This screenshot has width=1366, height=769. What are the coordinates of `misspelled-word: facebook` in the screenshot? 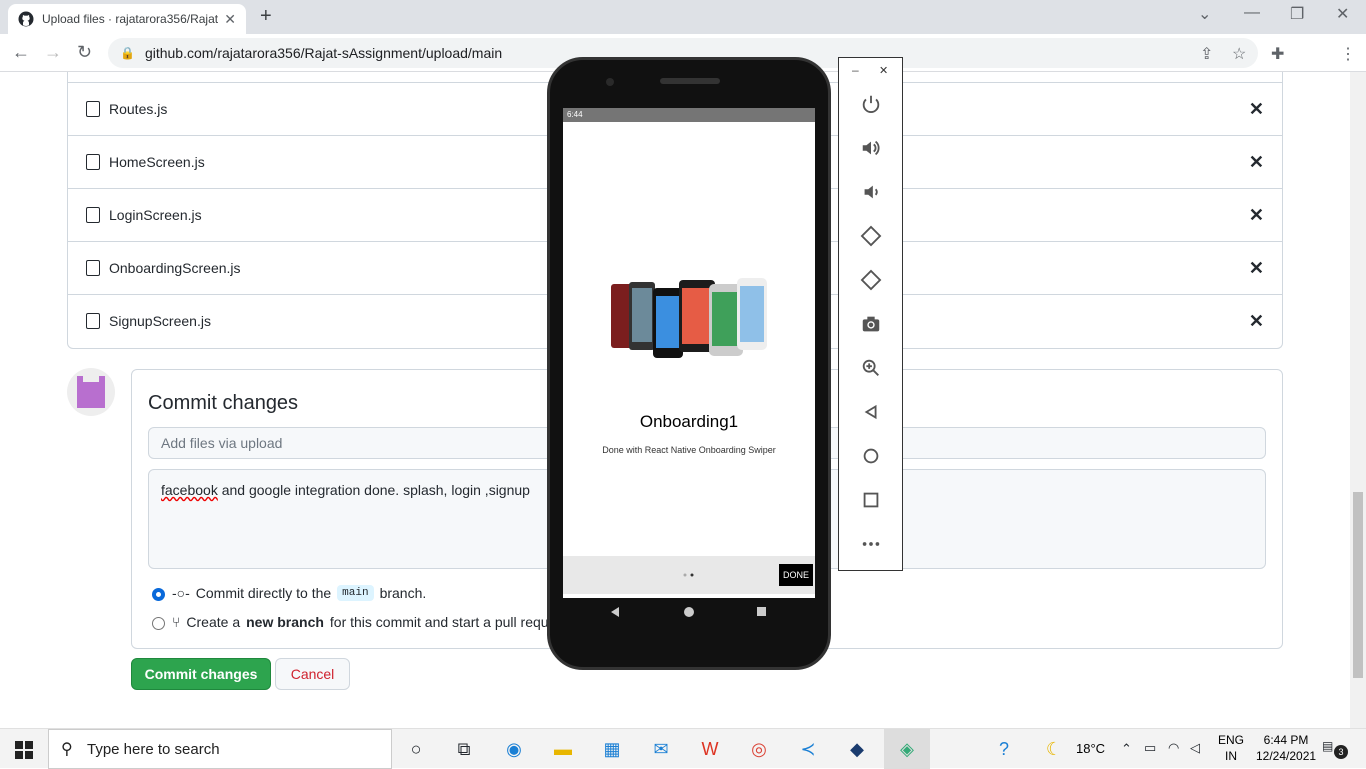 It's located at (189, 490).